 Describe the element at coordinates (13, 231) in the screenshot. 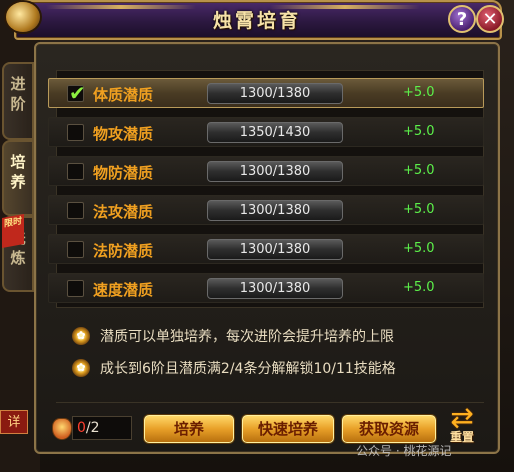

I see `limited-time-ribbon: 限时` at that location.